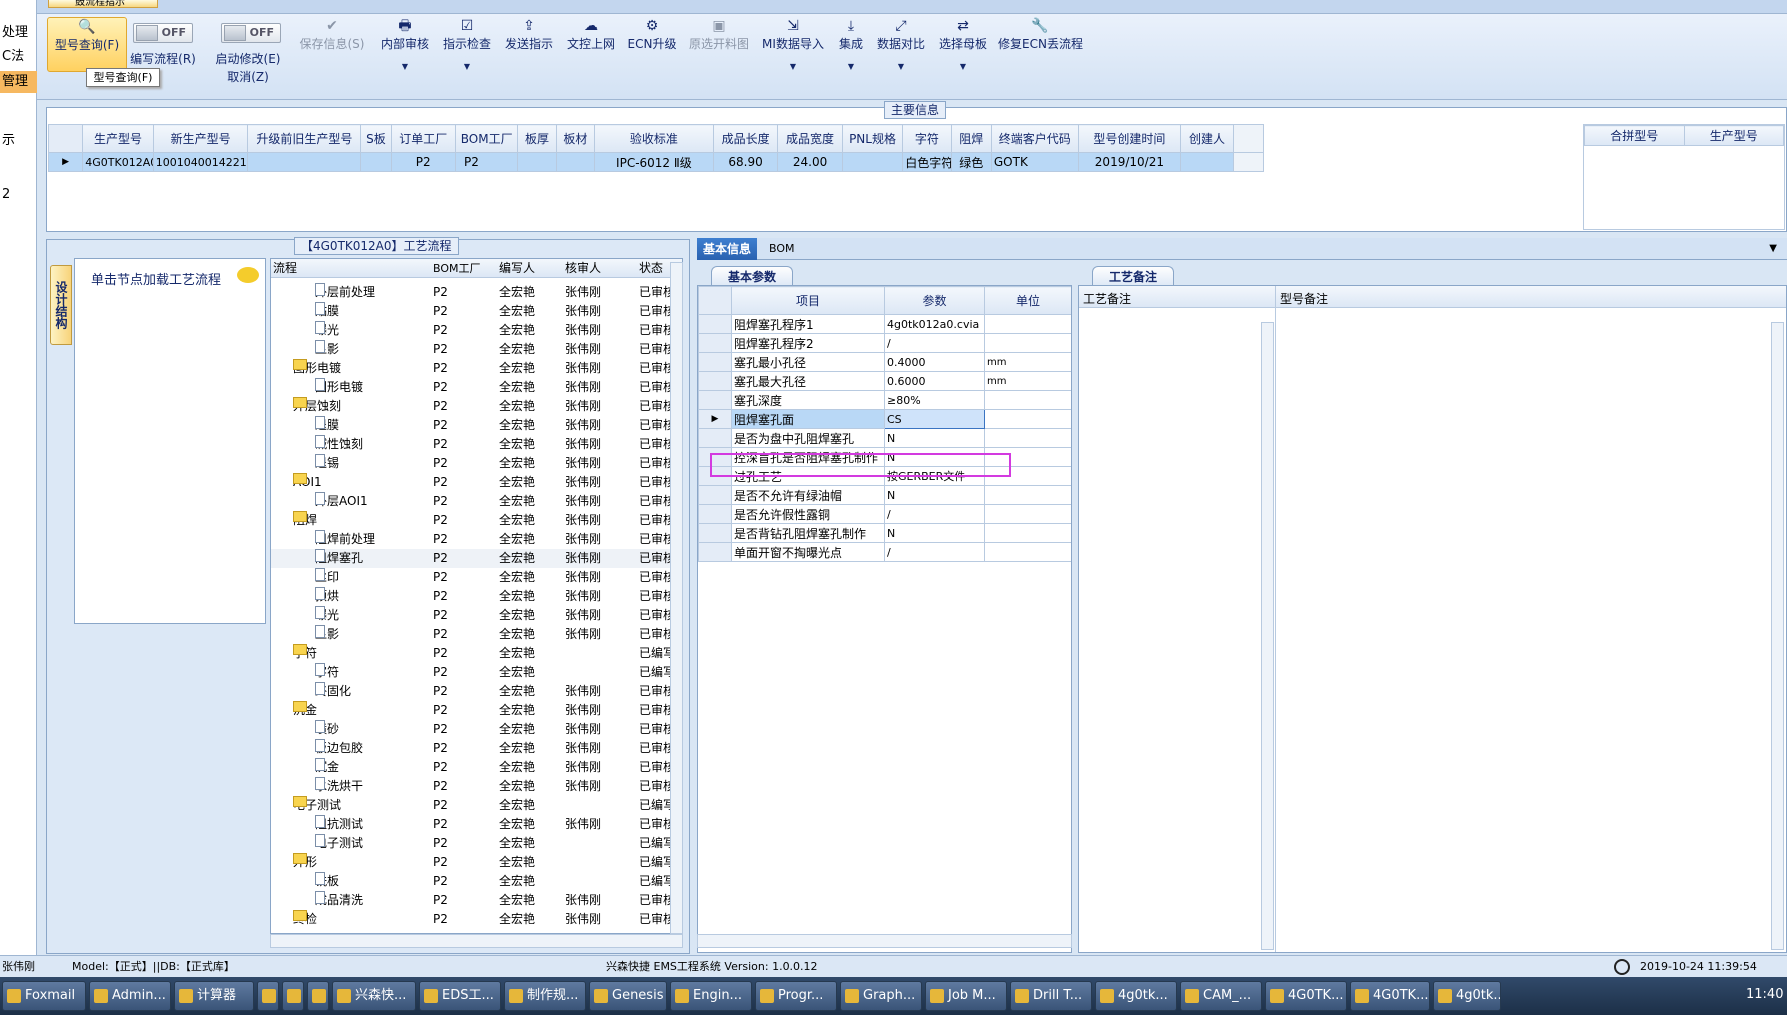  What do you see at coordinates (808, 300) in the screenshot?
I see `col-header: 项目` at bounding box center [808, 300].